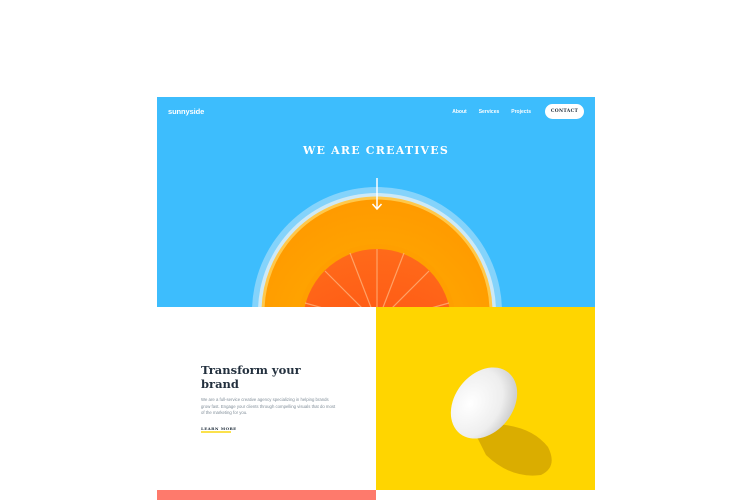 The width and height of the screenshot is (748, 500). Describe the element at coordinates (186, 111) in the screenshot. I see `logo: sunnyside` at that location.